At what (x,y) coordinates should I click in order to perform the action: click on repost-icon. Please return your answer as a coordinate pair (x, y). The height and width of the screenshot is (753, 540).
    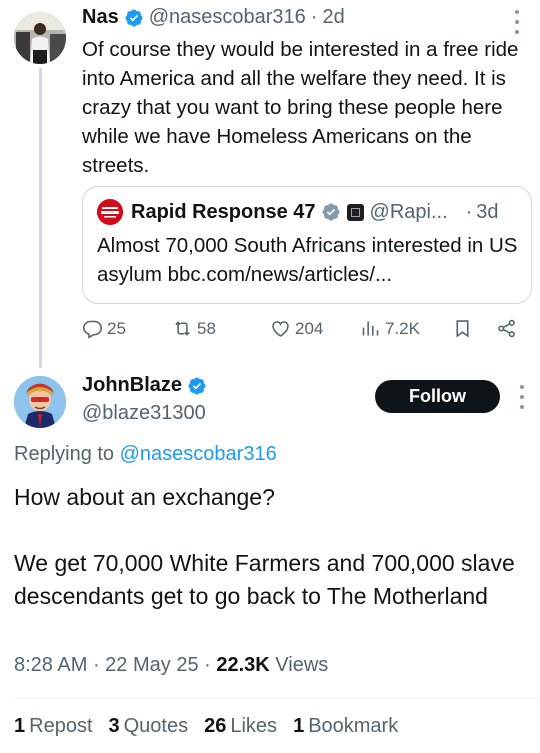
    Looking at the image, I should click on (182, 328).